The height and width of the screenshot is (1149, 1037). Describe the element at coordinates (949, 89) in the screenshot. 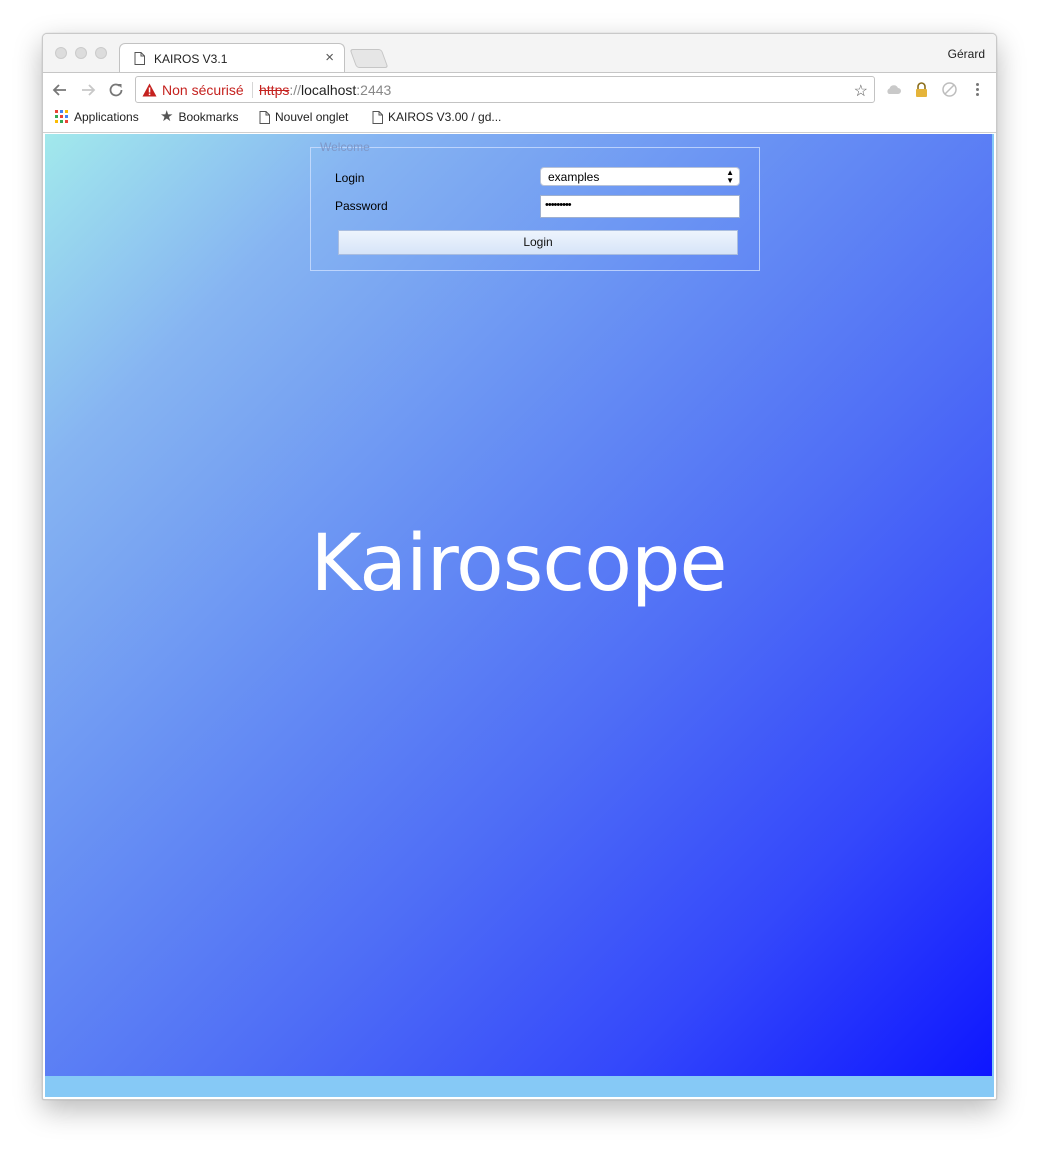

I see `blocked-extension-icon` at that location.